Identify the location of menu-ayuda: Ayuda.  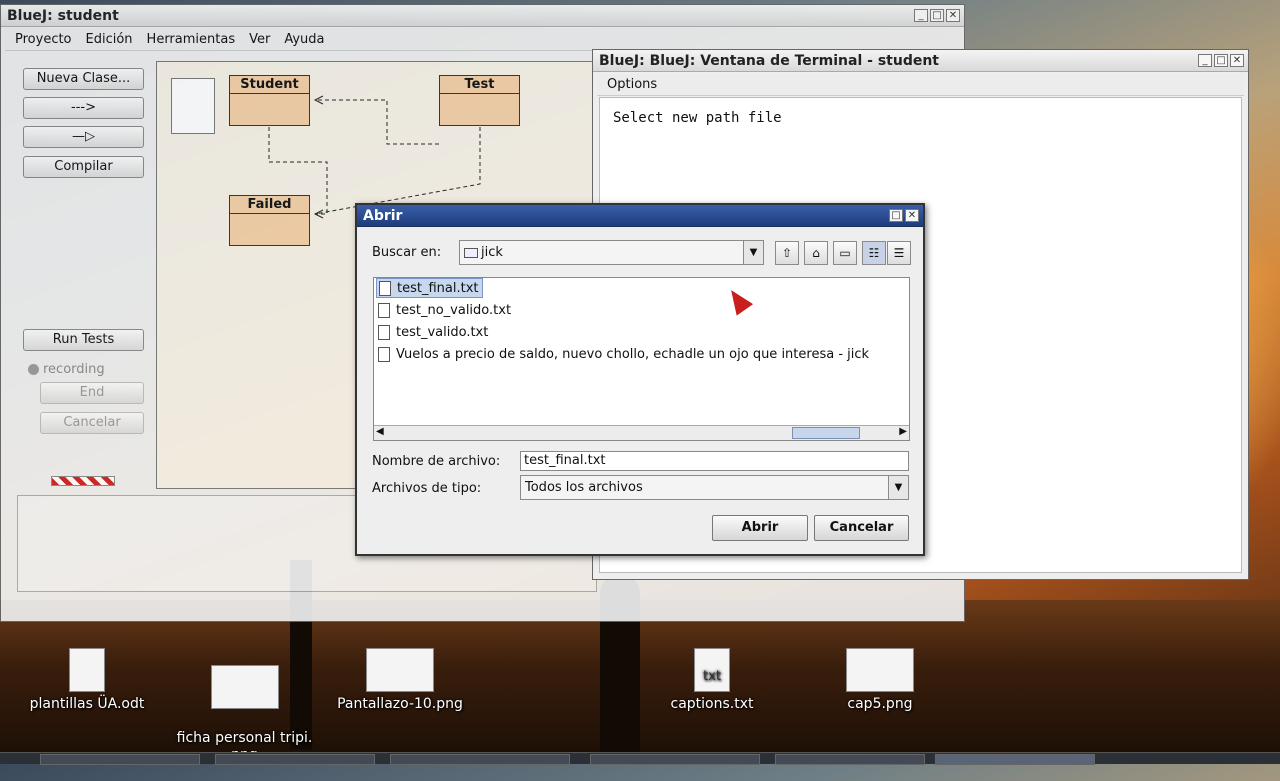
(301, 39).